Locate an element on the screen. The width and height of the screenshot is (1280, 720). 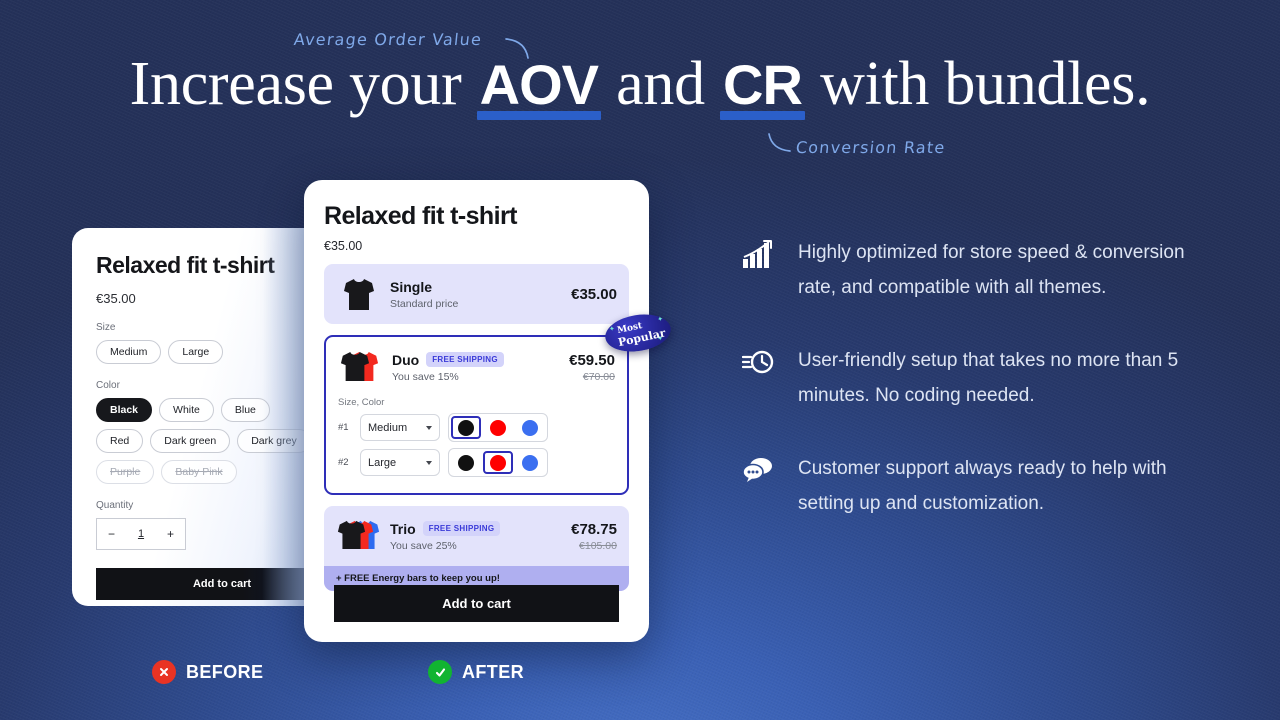
duo-variant-1-color-swatches is located at coordinates (498, 427).